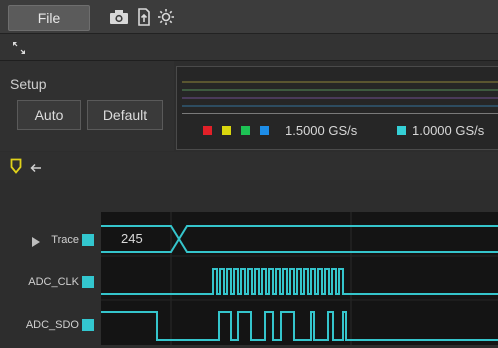 Image resolution: width=498 pixels, height=348 pixels. I want to click on brightness-icon, so click(166, 17).